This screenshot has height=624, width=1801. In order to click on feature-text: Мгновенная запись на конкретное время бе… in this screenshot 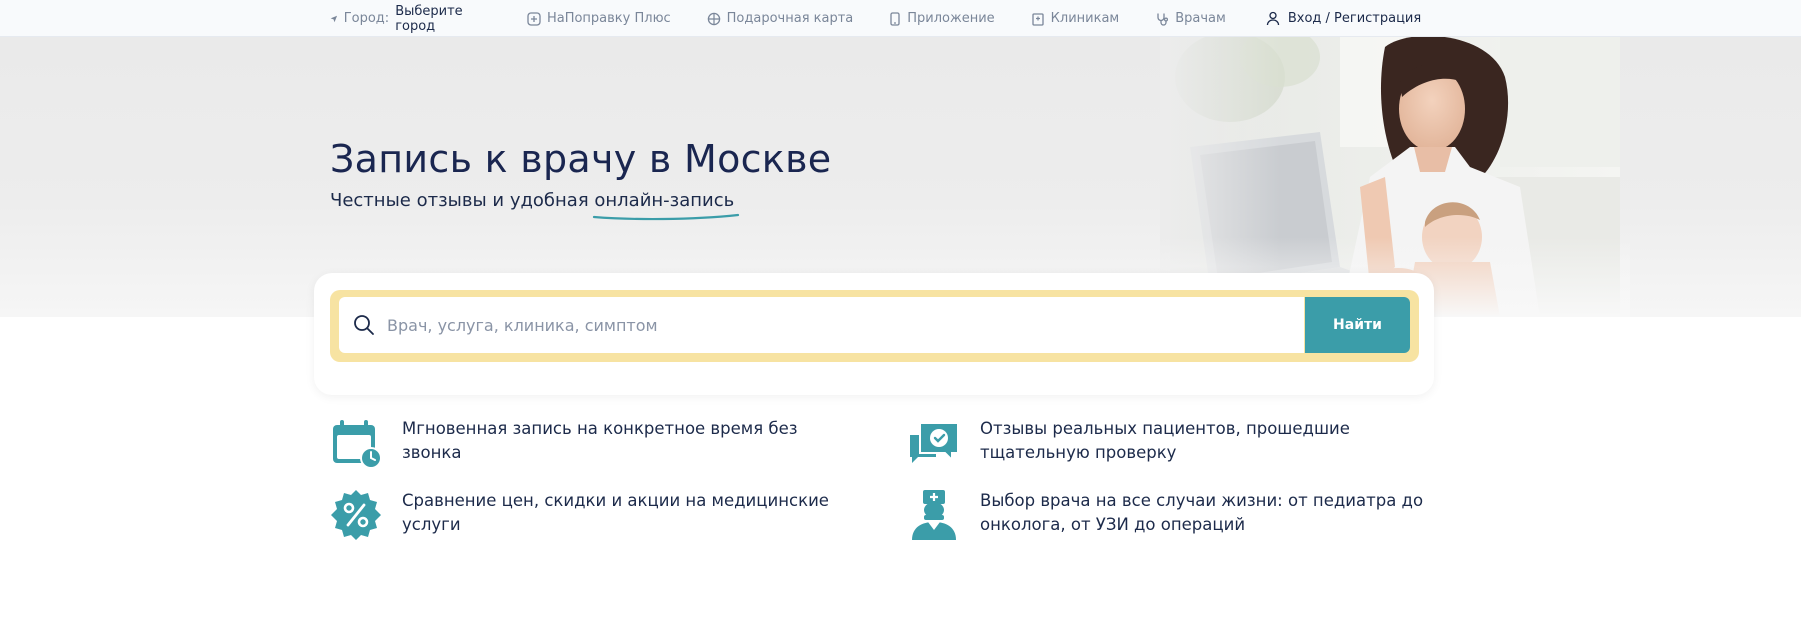, I will do `click(600, 440)`.